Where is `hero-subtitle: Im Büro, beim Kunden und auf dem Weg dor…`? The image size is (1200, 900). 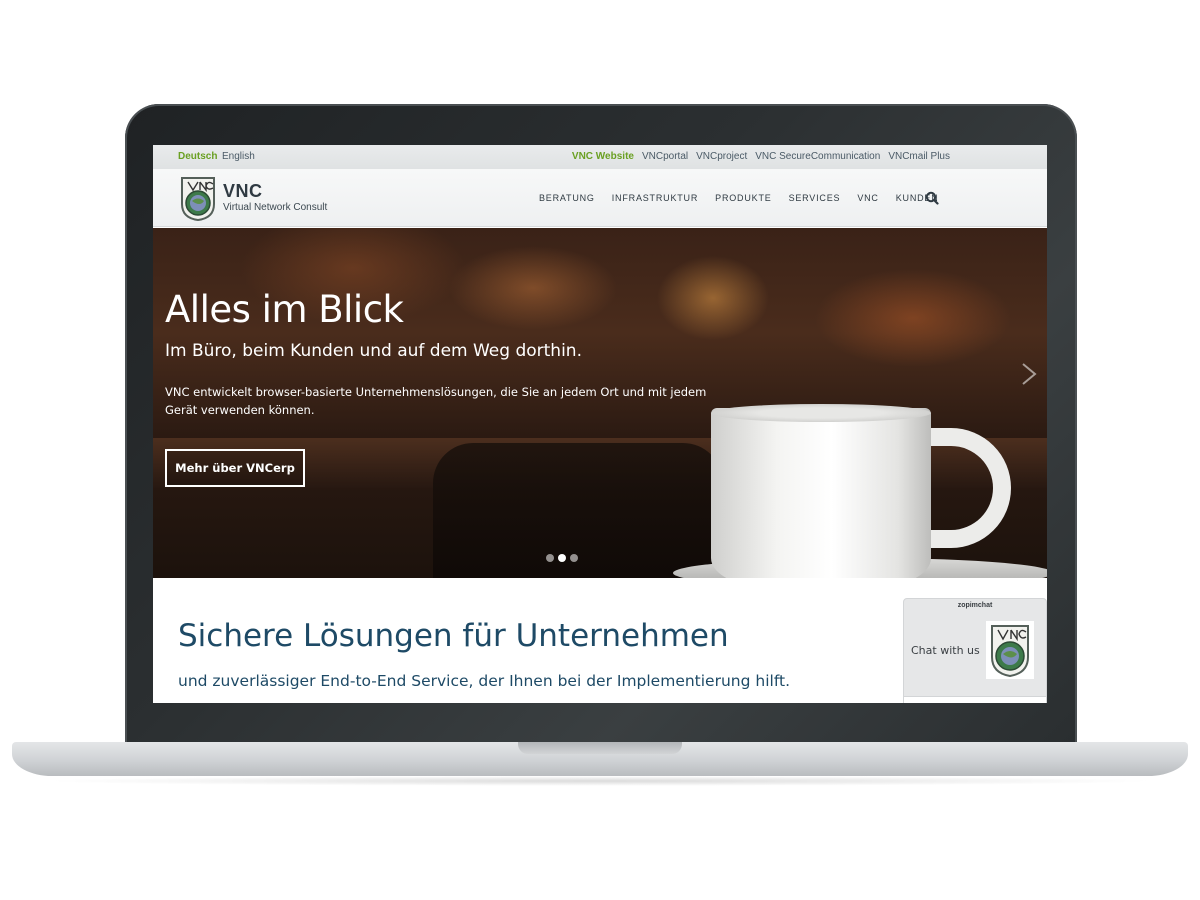
hero-subtitle: Im Büro, beim Kunden und auf dem Weg dor… is located at coordinates (373, 351).